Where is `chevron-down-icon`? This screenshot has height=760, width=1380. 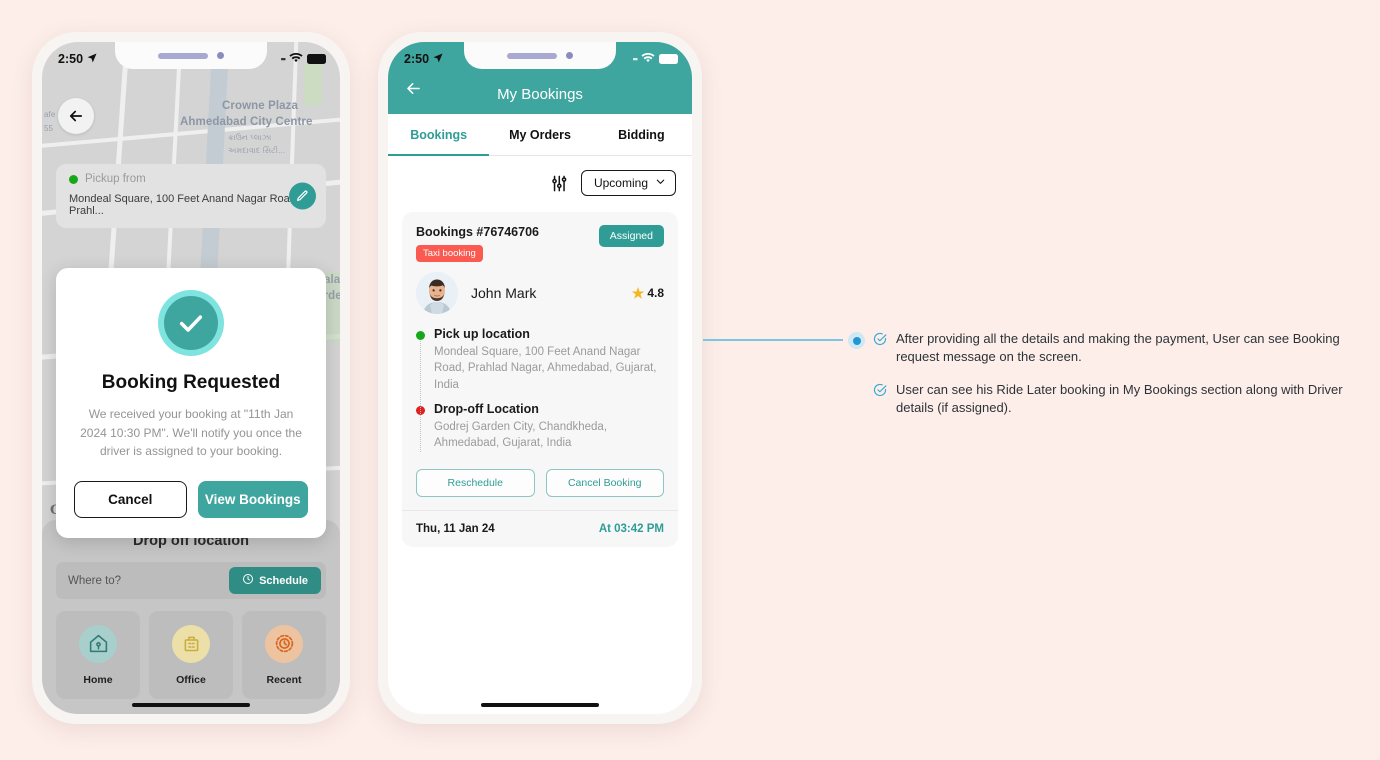
chevron-down-icon is located at coordinates (660, 183).